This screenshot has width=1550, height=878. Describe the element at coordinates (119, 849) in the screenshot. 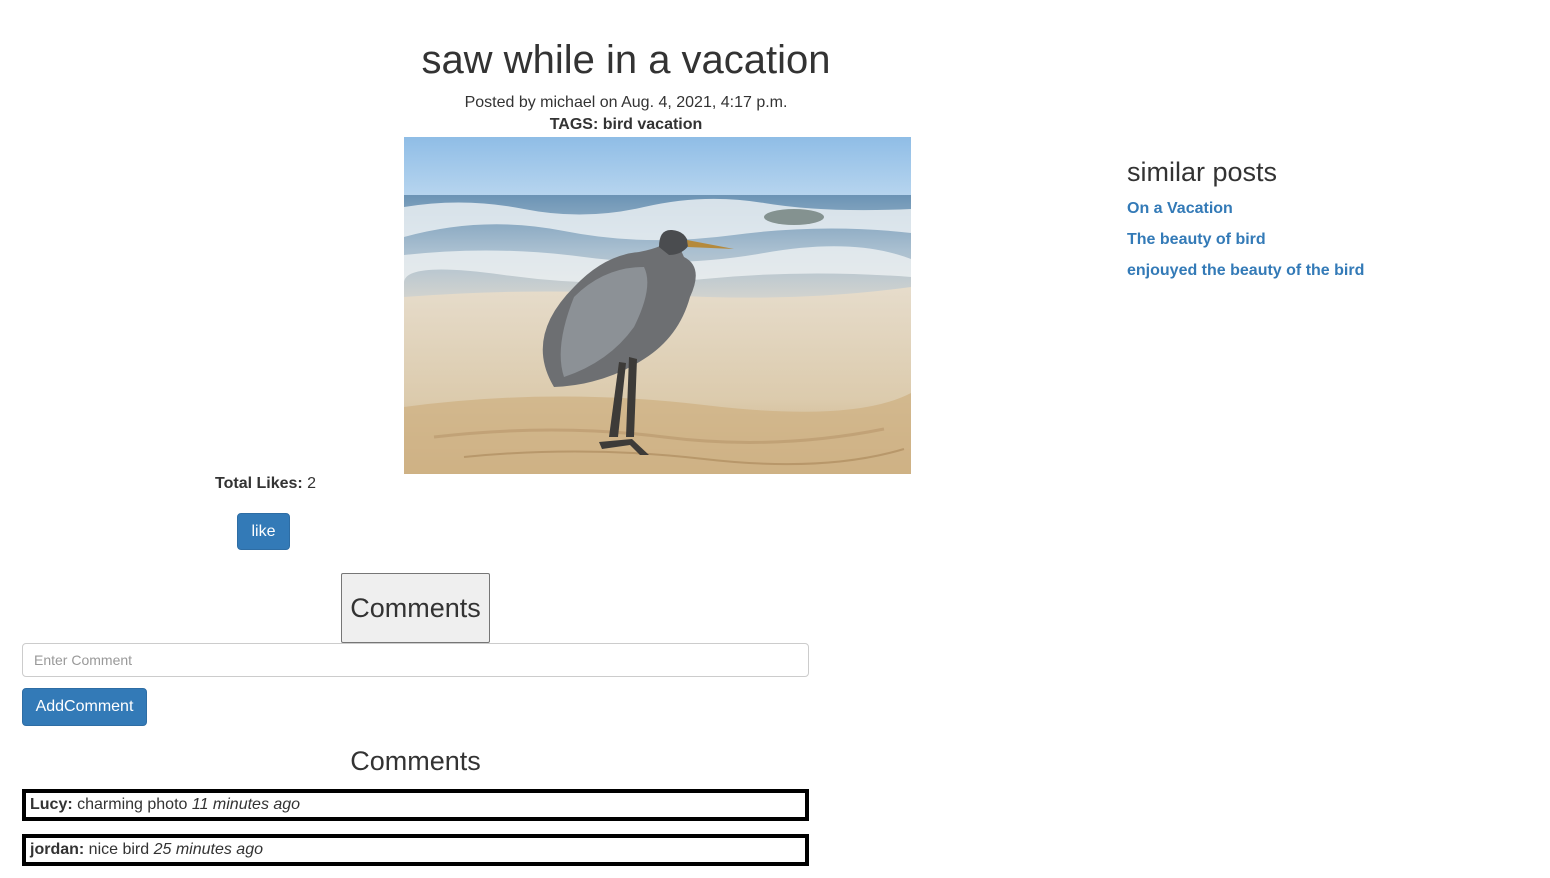

I see `comment-text: nice bird` at that location.